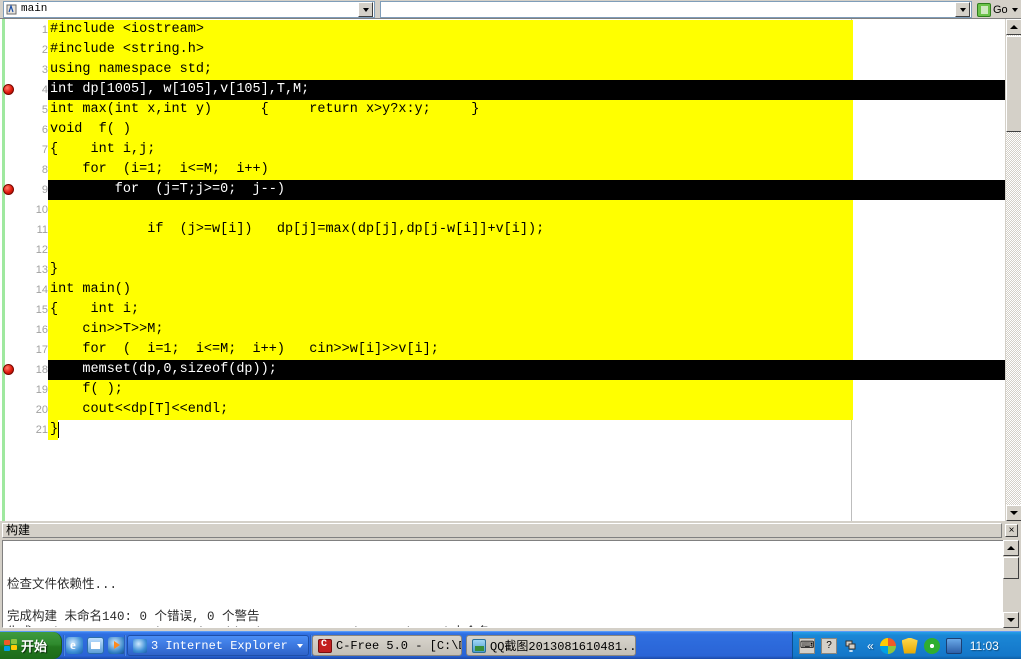  I want to click on build-output-line: 完成构建 未命名140: 0 个错误, 0 个警告, so click(133, 617).